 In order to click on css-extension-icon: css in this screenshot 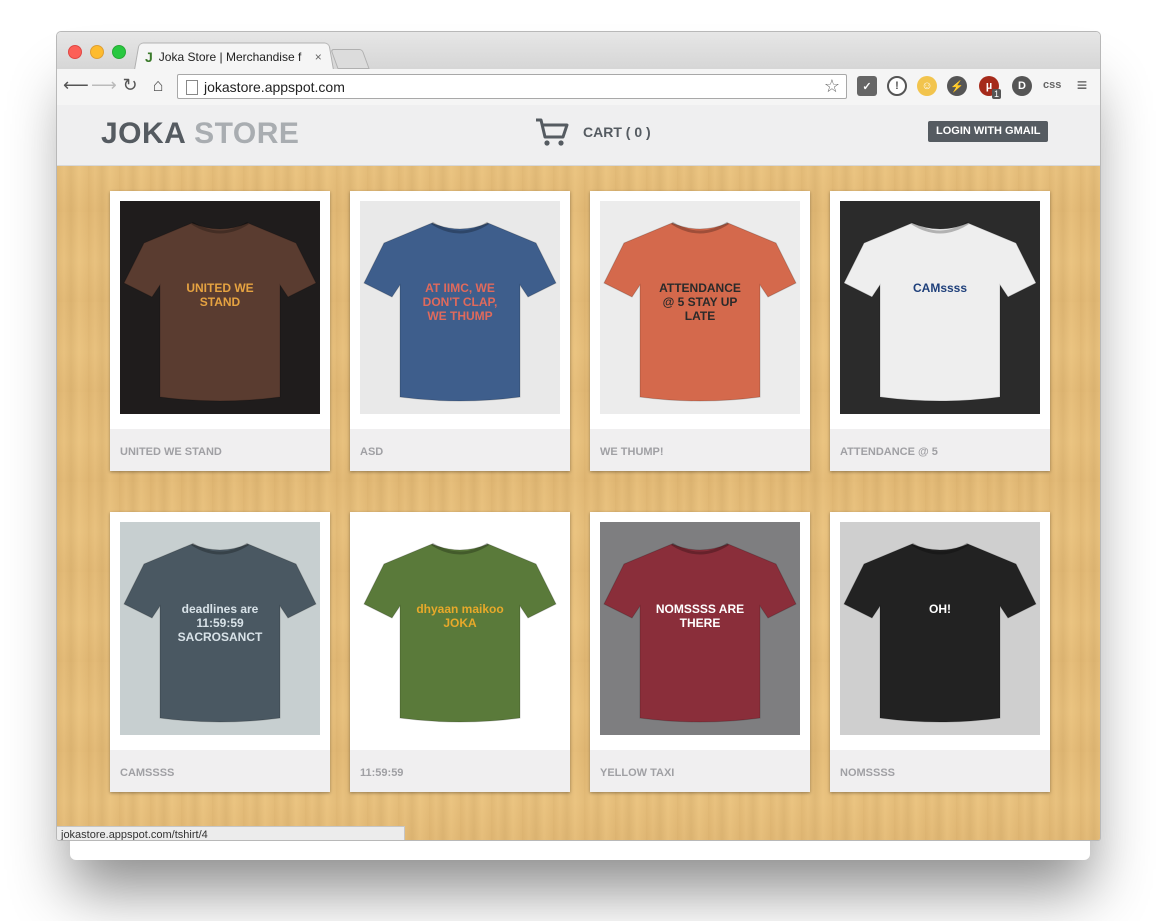, I will do `click(1052, 85)`.